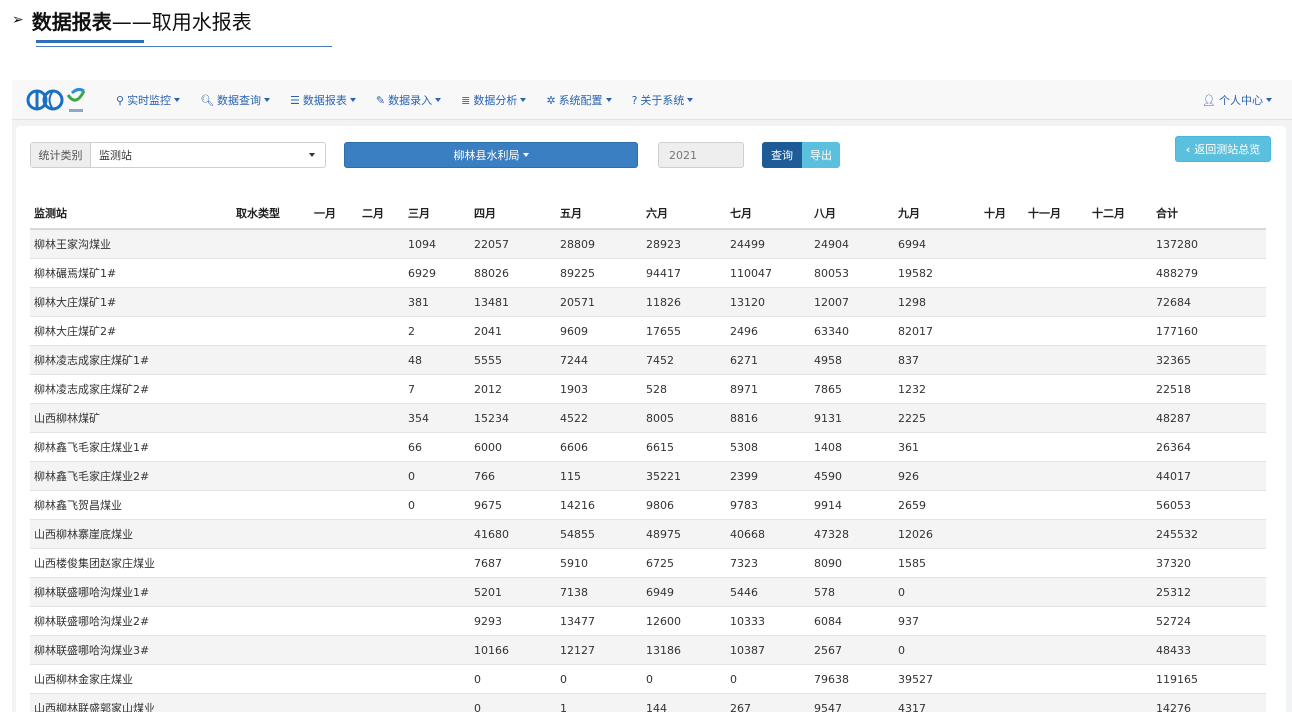 This screenshot has width=1292, height=712. I want to click on table-cell: 12007, so click(831, 302).